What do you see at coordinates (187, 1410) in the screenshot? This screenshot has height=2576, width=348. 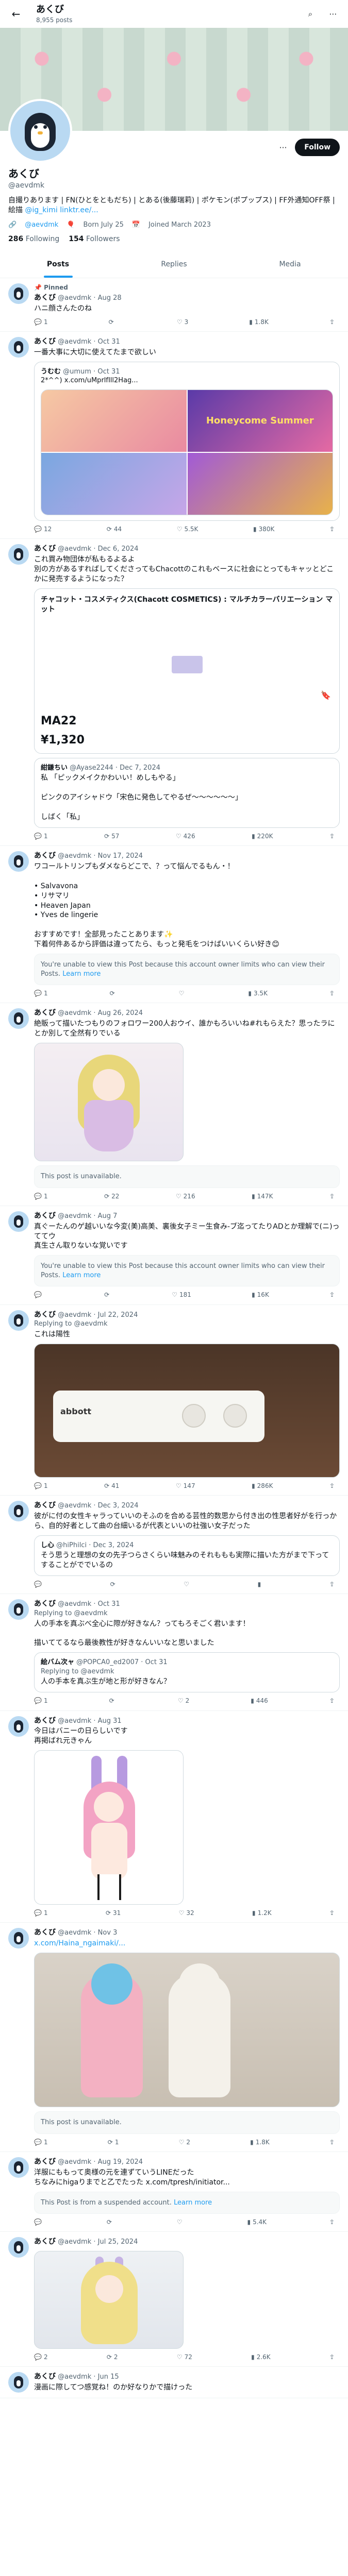 I see `photo-image: abbott` at bounding box center [187, 1410].